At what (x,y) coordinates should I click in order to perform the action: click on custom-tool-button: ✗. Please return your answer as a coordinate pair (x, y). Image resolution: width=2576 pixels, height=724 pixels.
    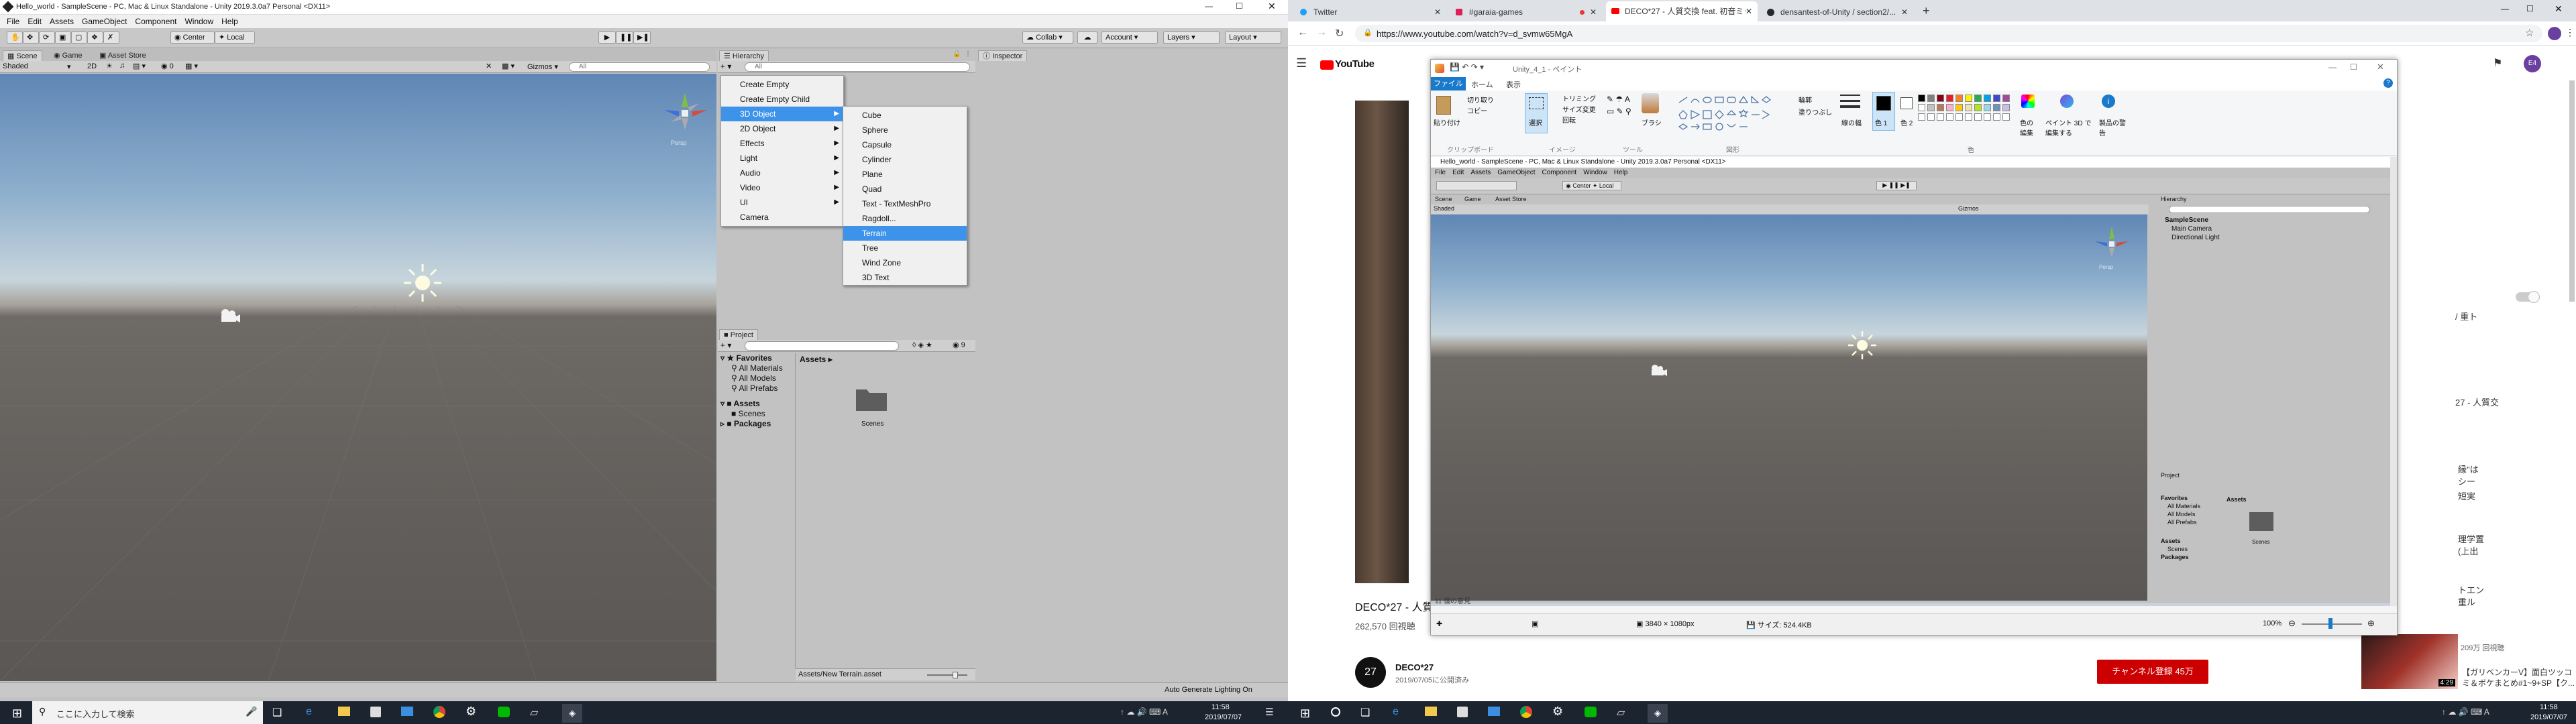
    Looking at the image, I should click on (111, 38).